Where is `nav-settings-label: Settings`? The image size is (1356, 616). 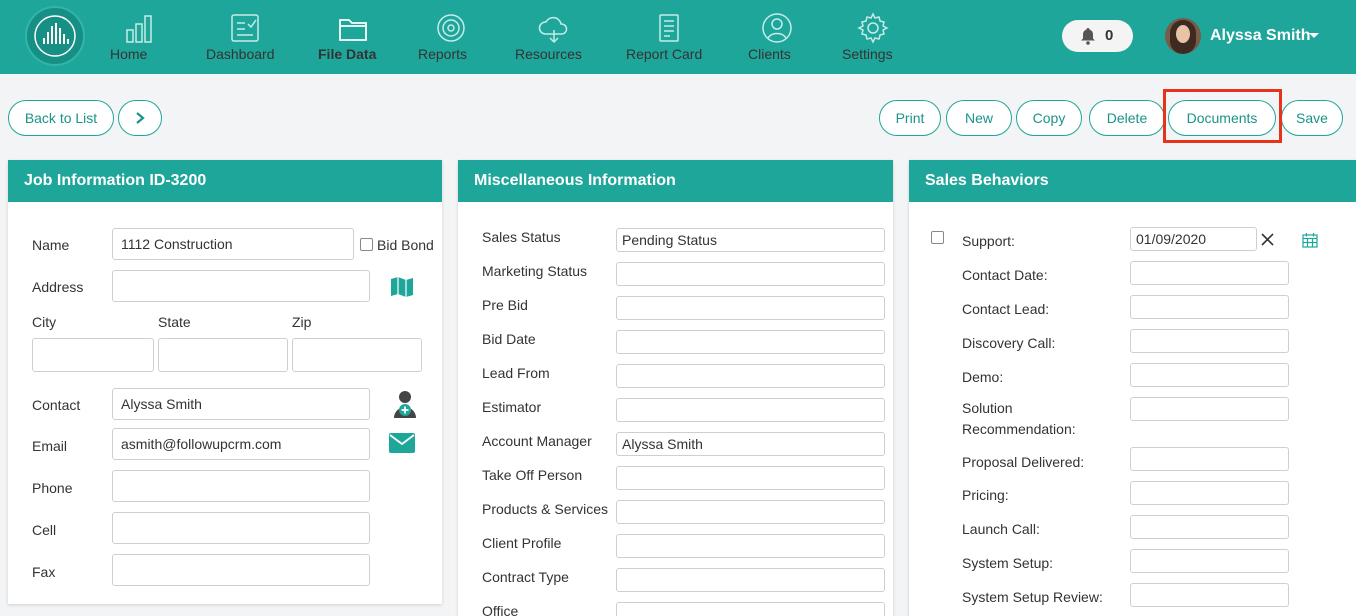
nav-settings-label: Settings is located at coordinates (867, 54).